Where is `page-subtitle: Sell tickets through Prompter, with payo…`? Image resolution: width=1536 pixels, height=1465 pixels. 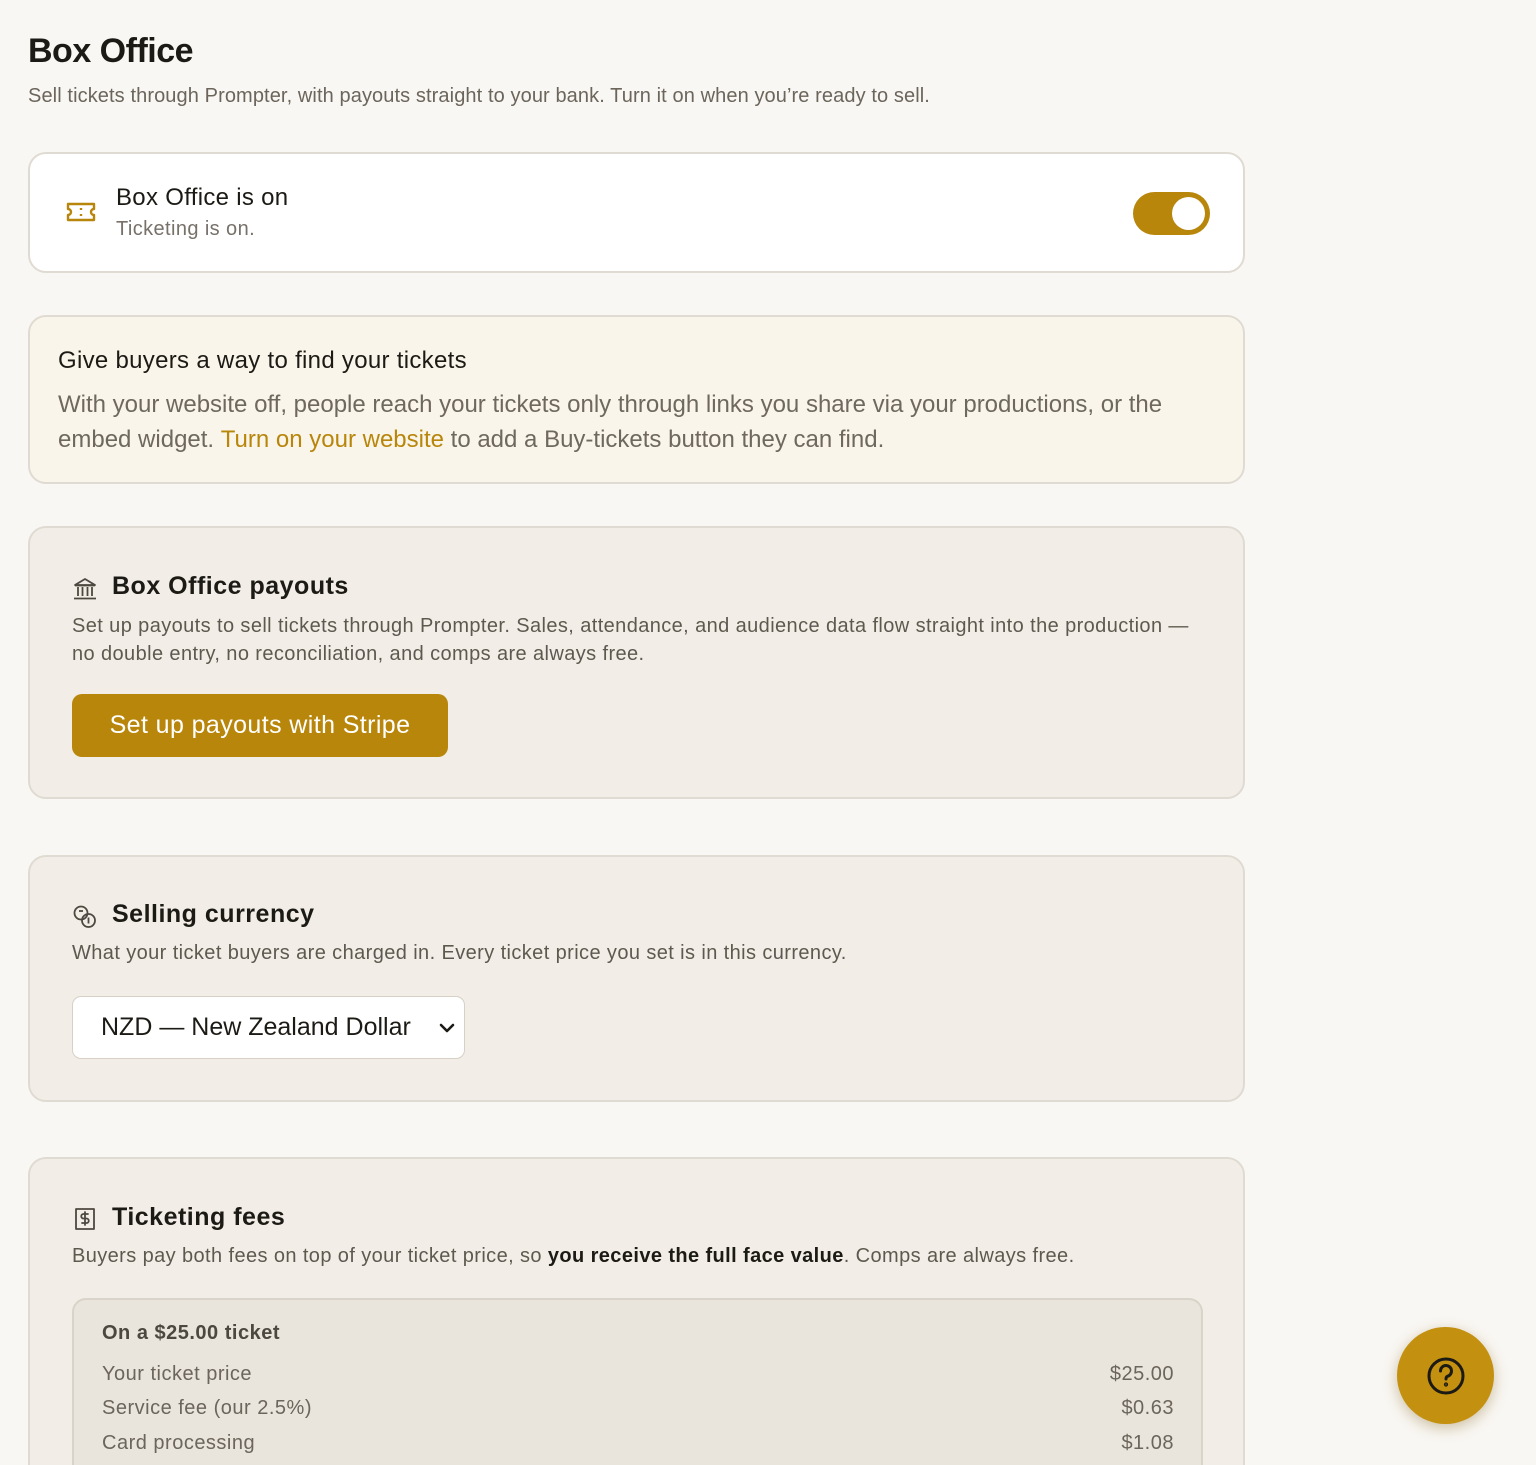
page-subtitle: Sell tickets through Prompter, with payo… is located at coordinates (479, 96).